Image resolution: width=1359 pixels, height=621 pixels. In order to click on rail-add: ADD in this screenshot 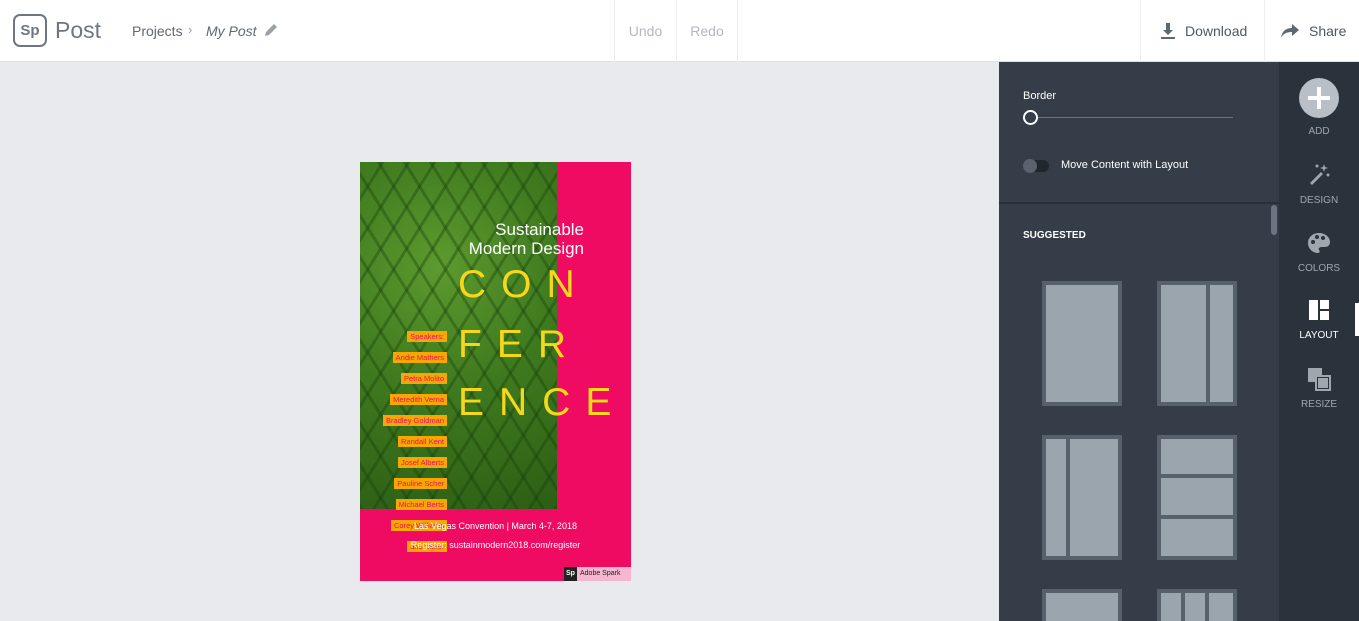, I will do `click(1319, 108)`.